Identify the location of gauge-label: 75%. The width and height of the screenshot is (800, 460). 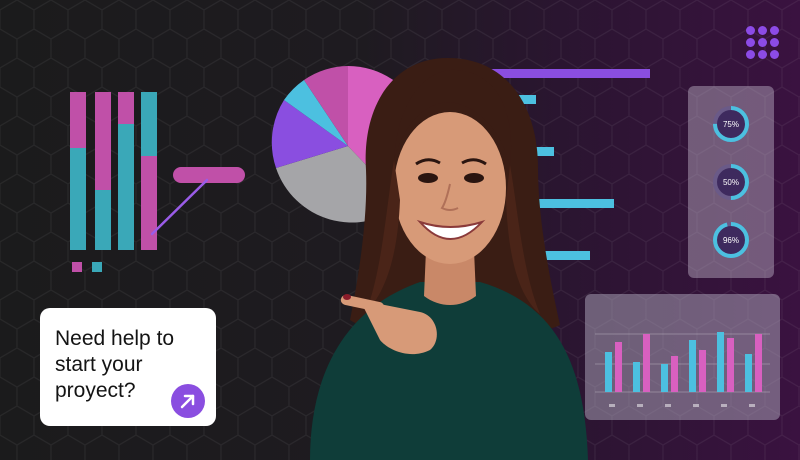
(731, 124).